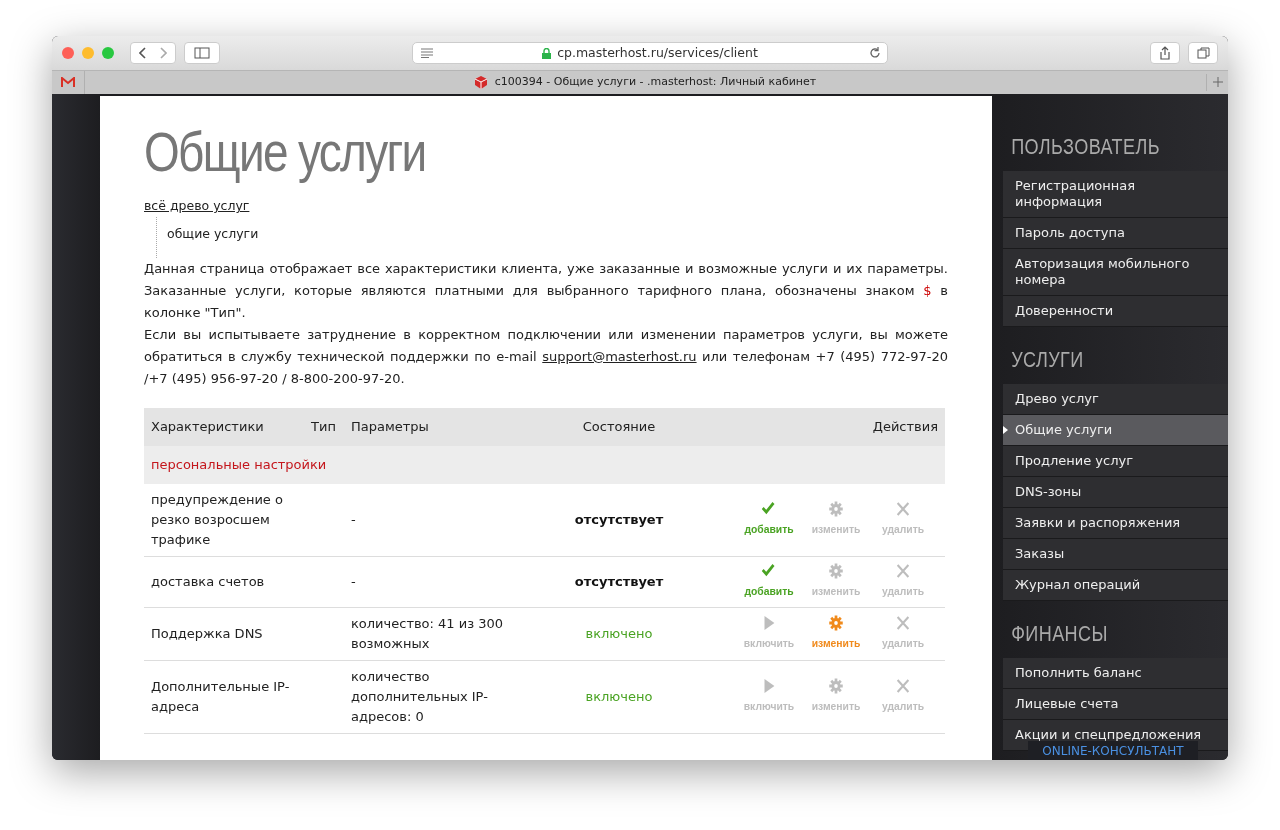 The width and height of the screenshot is (1280, 830). I want to click on minimize-window-dot, so click(88, 53).